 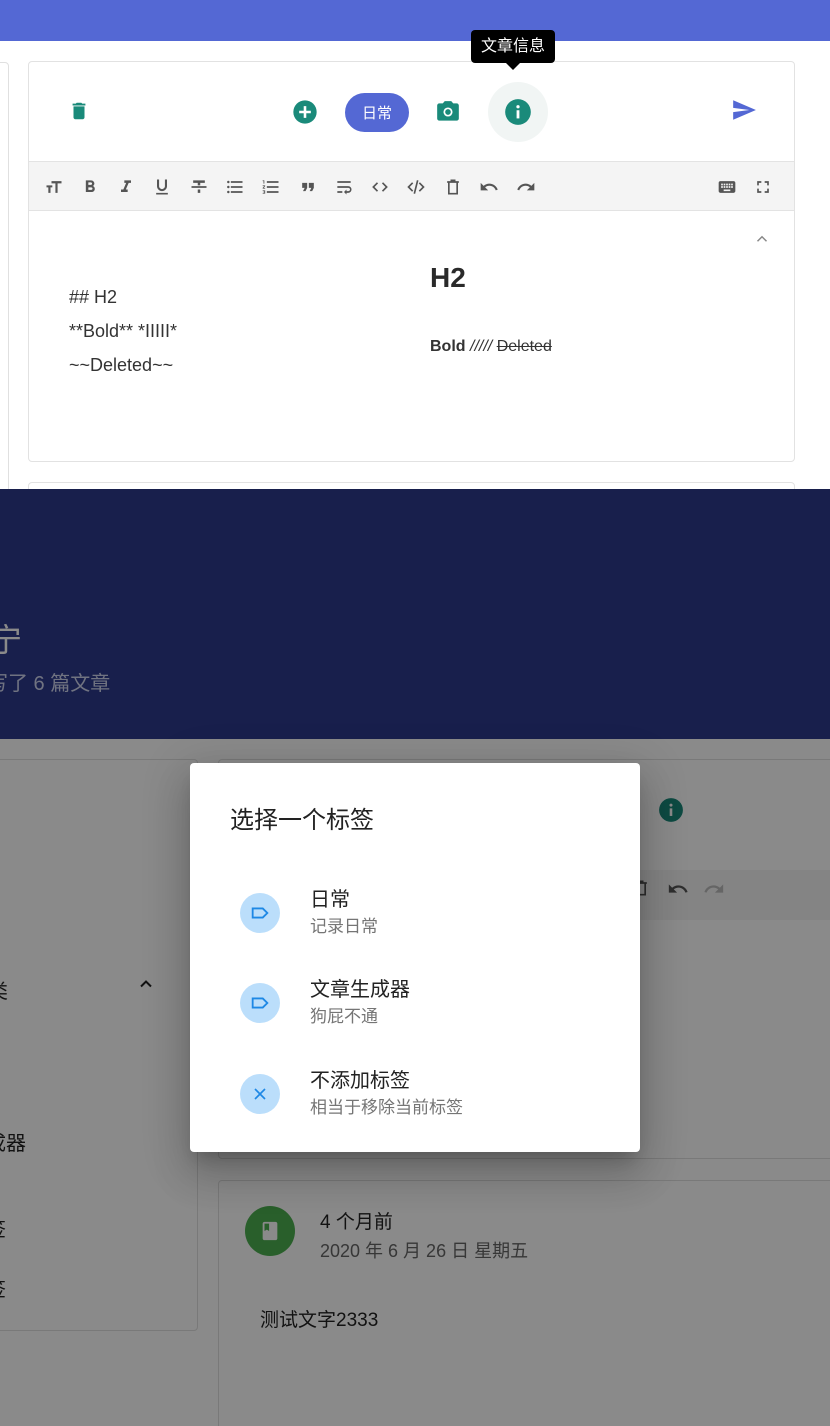 I want to click on heading-icon, so click(x=54, y=187).